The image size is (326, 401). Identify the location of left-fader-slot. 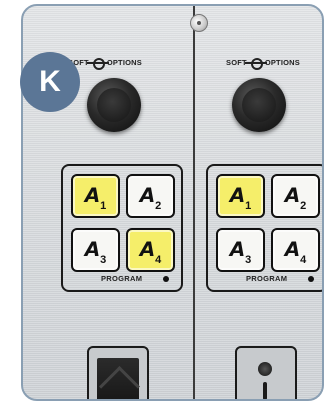
(118, 372).